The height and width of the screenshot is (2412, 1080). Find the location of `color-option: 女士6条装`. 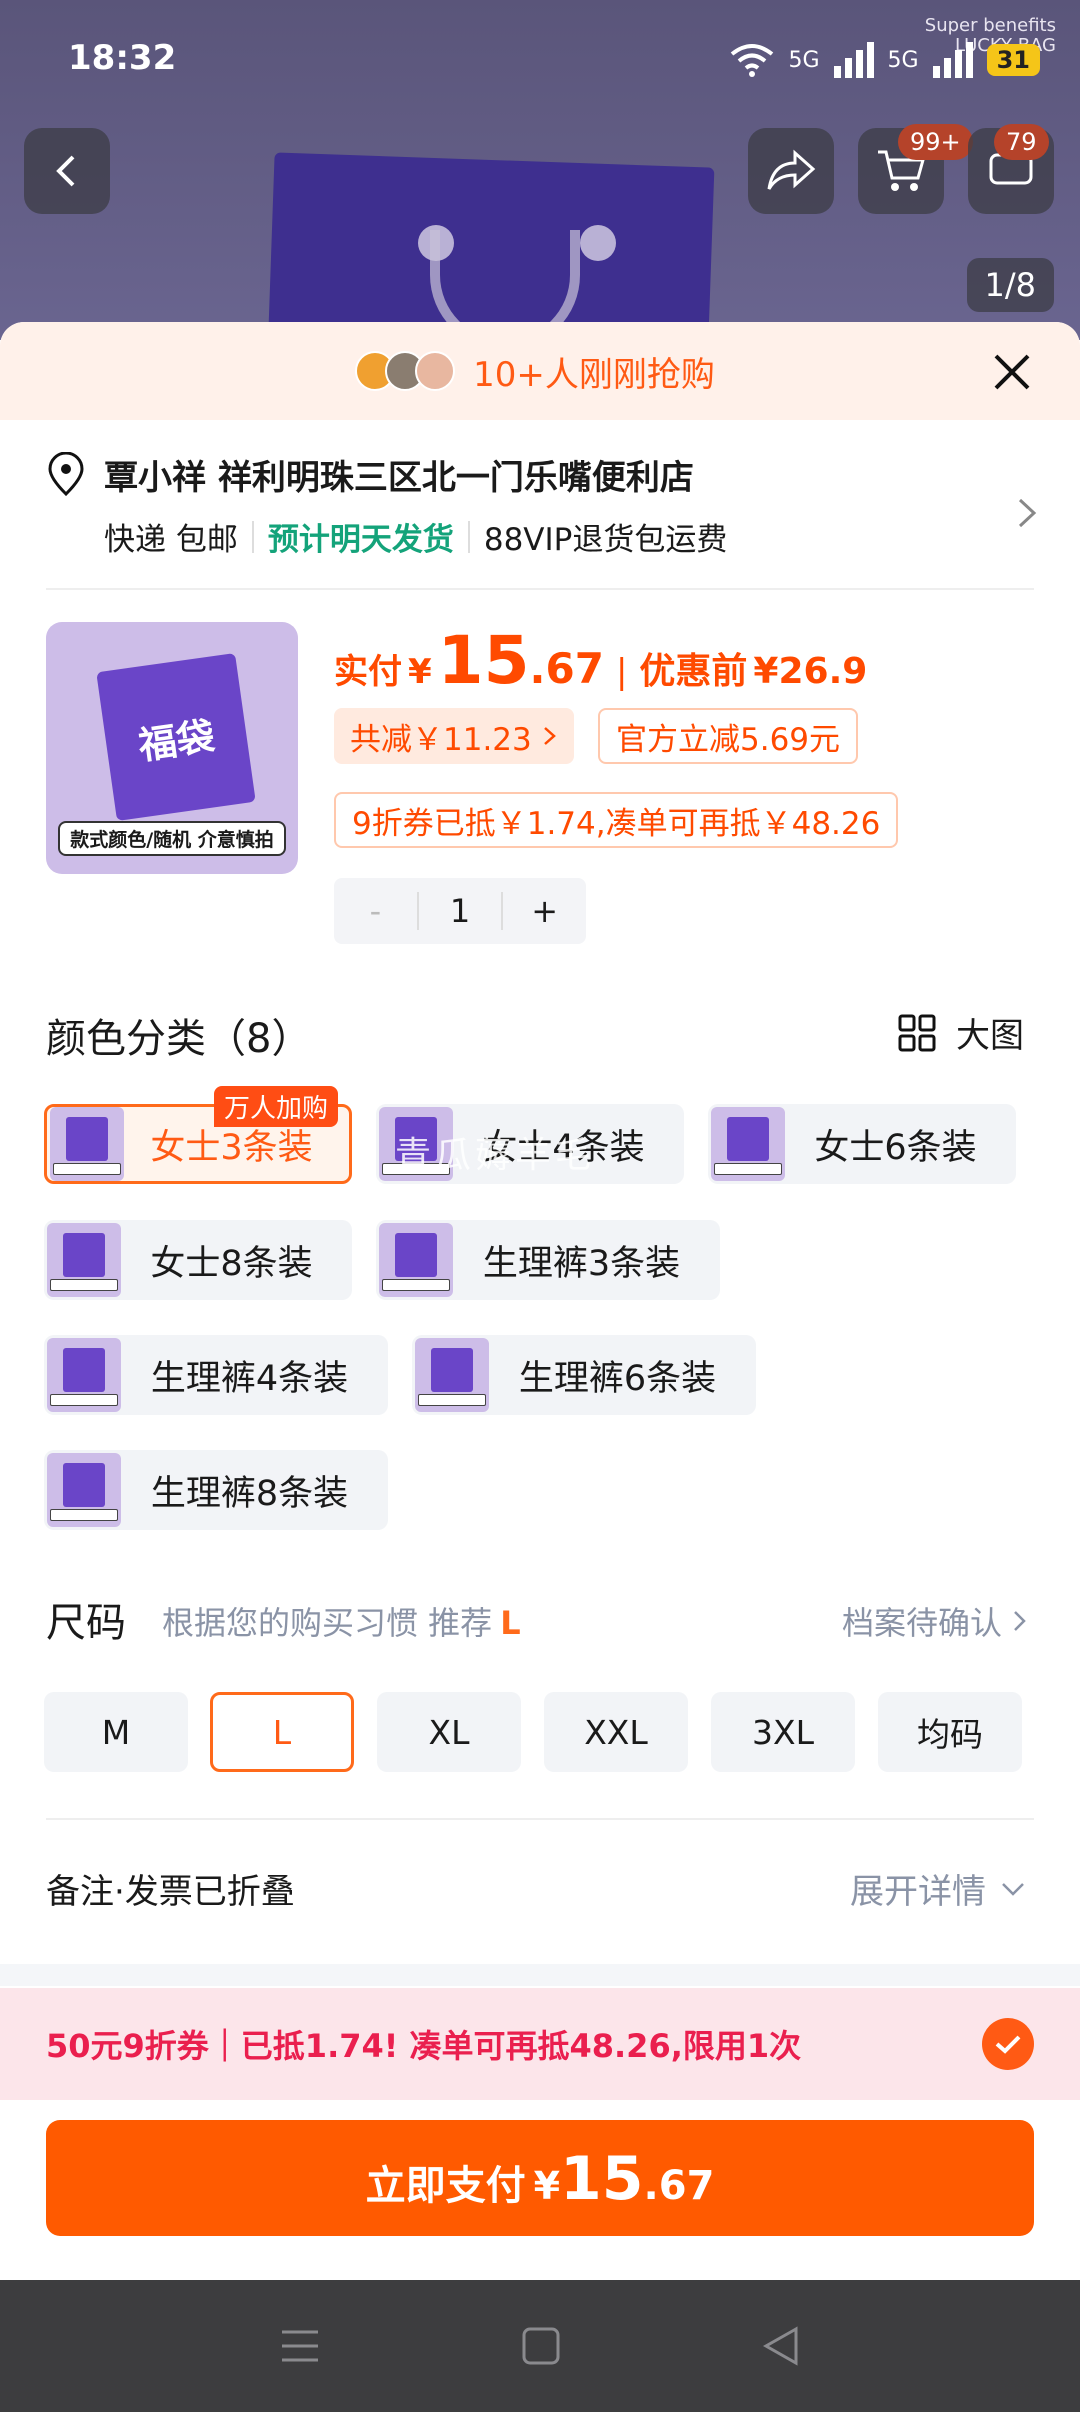

color-option: 女士6条装 is located at coordinates (862, 1144).